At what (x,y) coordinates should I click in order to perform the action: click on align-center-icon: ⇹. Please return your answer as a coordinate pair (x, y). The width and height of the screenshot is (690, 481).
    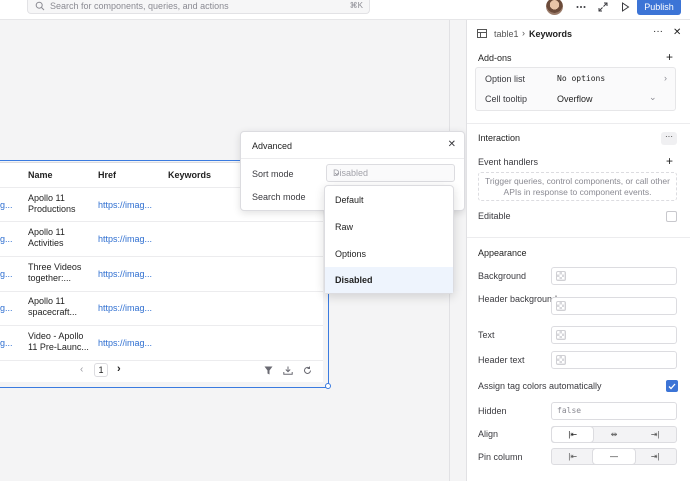
    Looking at the image, I should click on (613, 434).